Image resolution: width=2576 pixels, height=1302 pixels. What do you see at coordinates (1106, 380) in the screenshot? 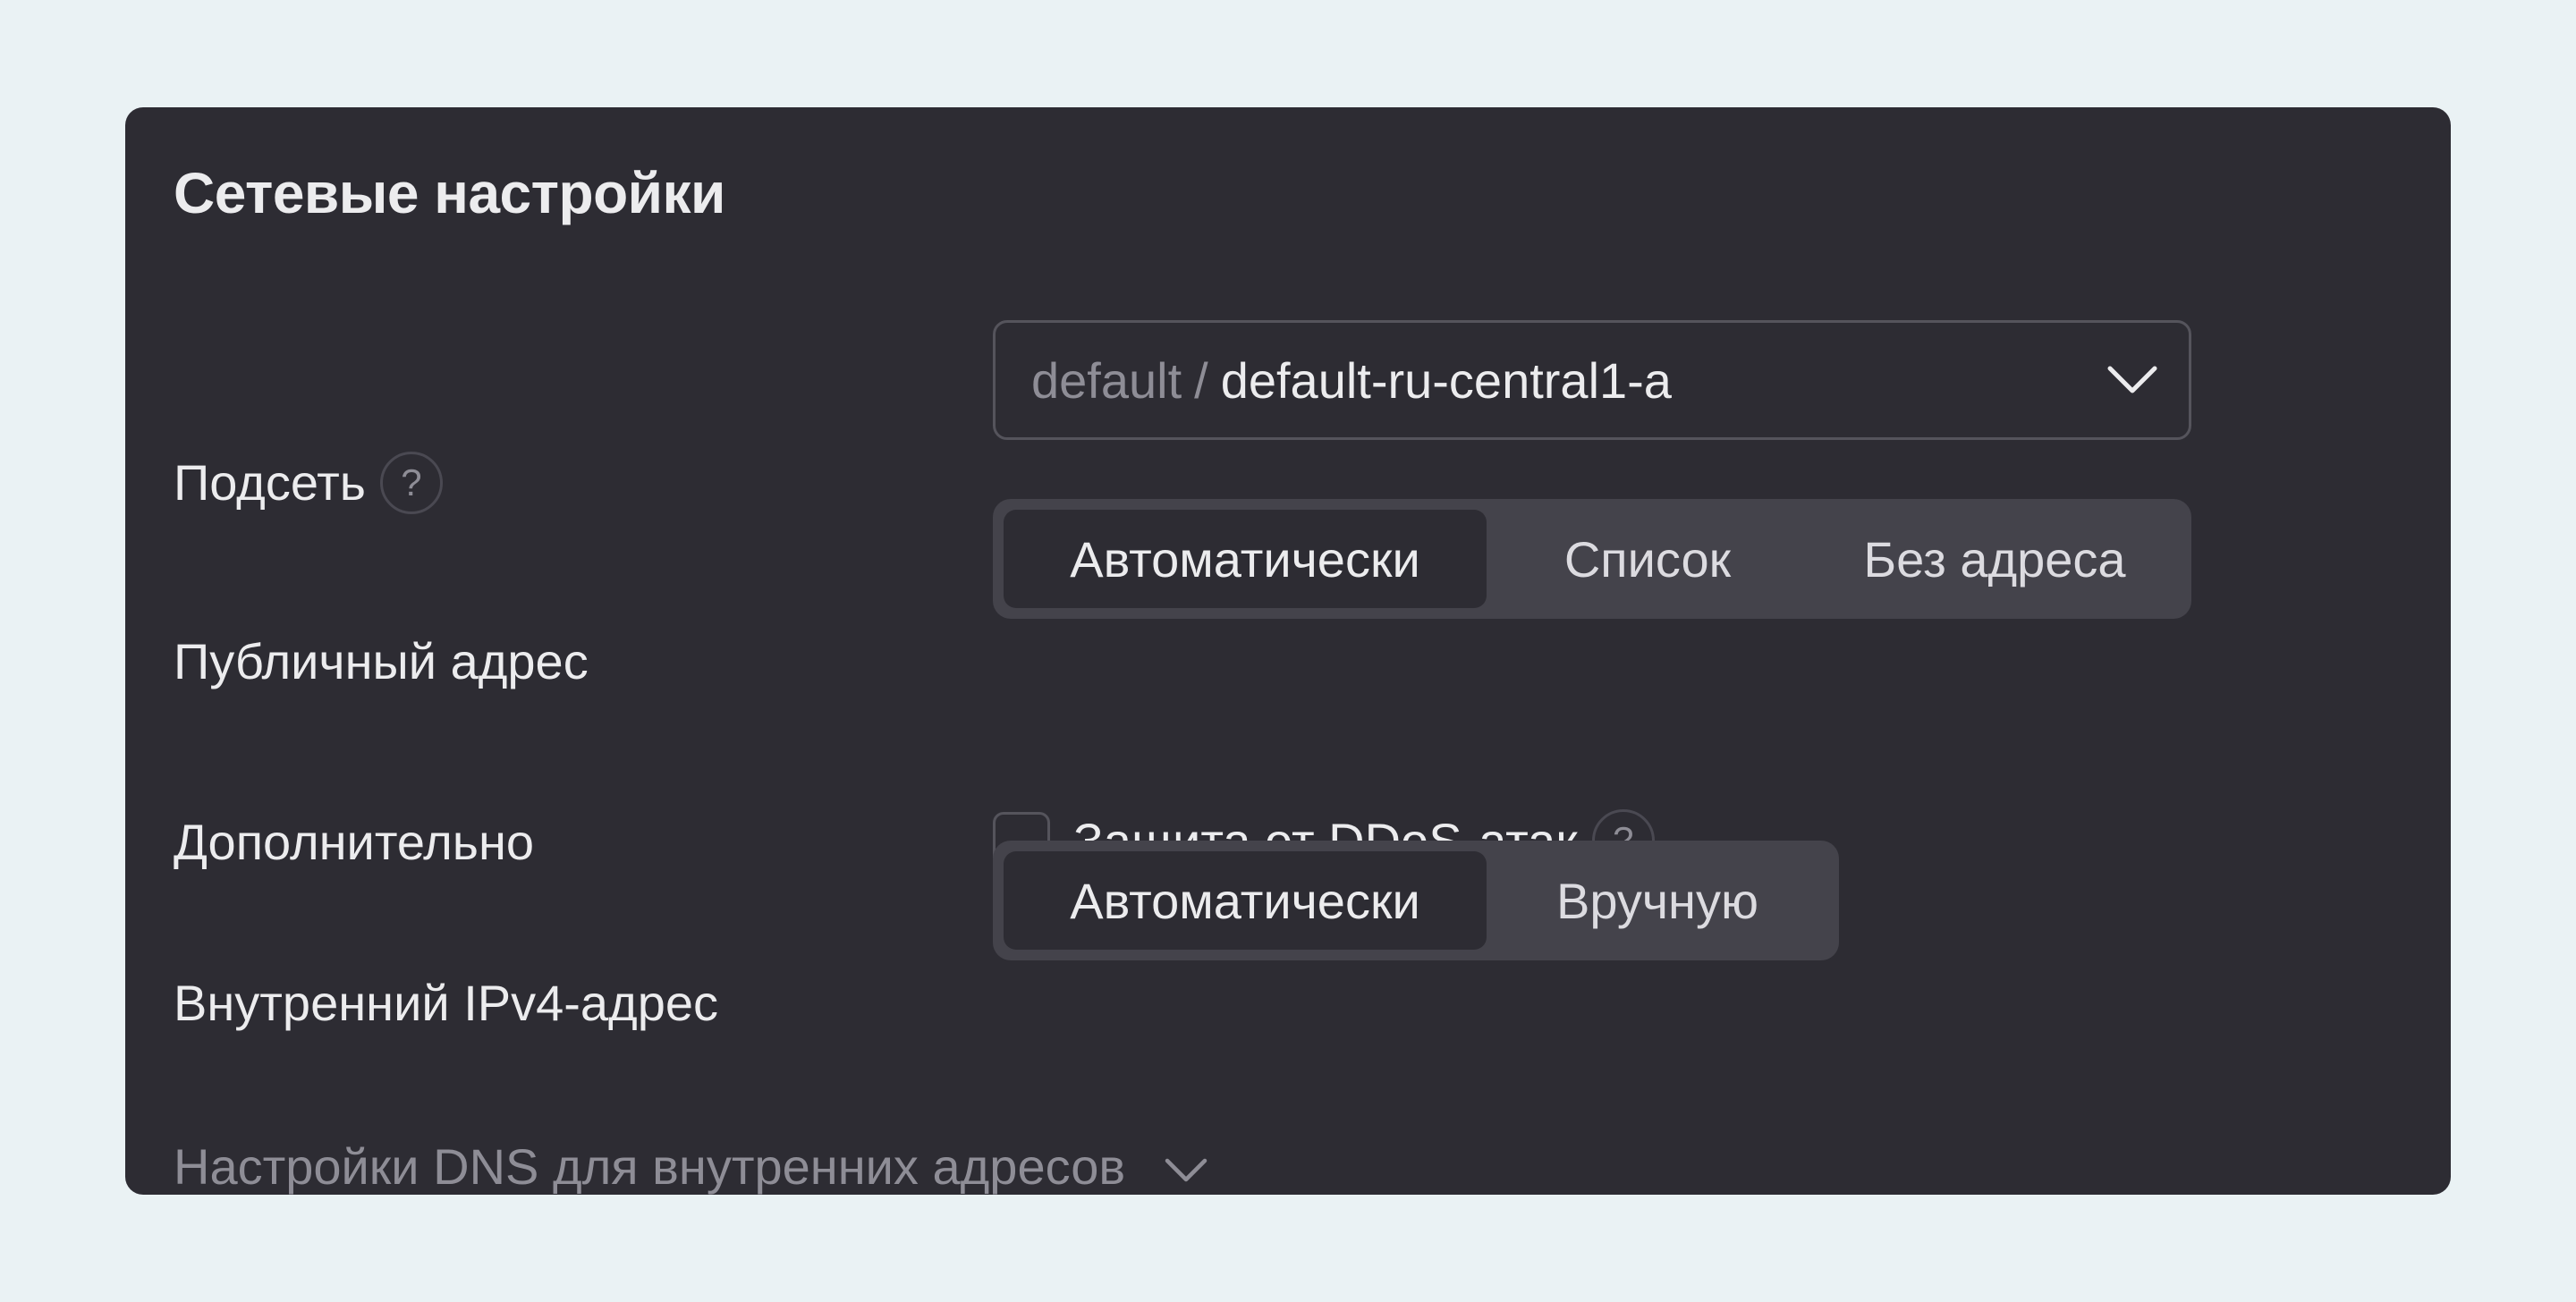
I see `subnet-folder: default` at bounding box center [1106, 380].